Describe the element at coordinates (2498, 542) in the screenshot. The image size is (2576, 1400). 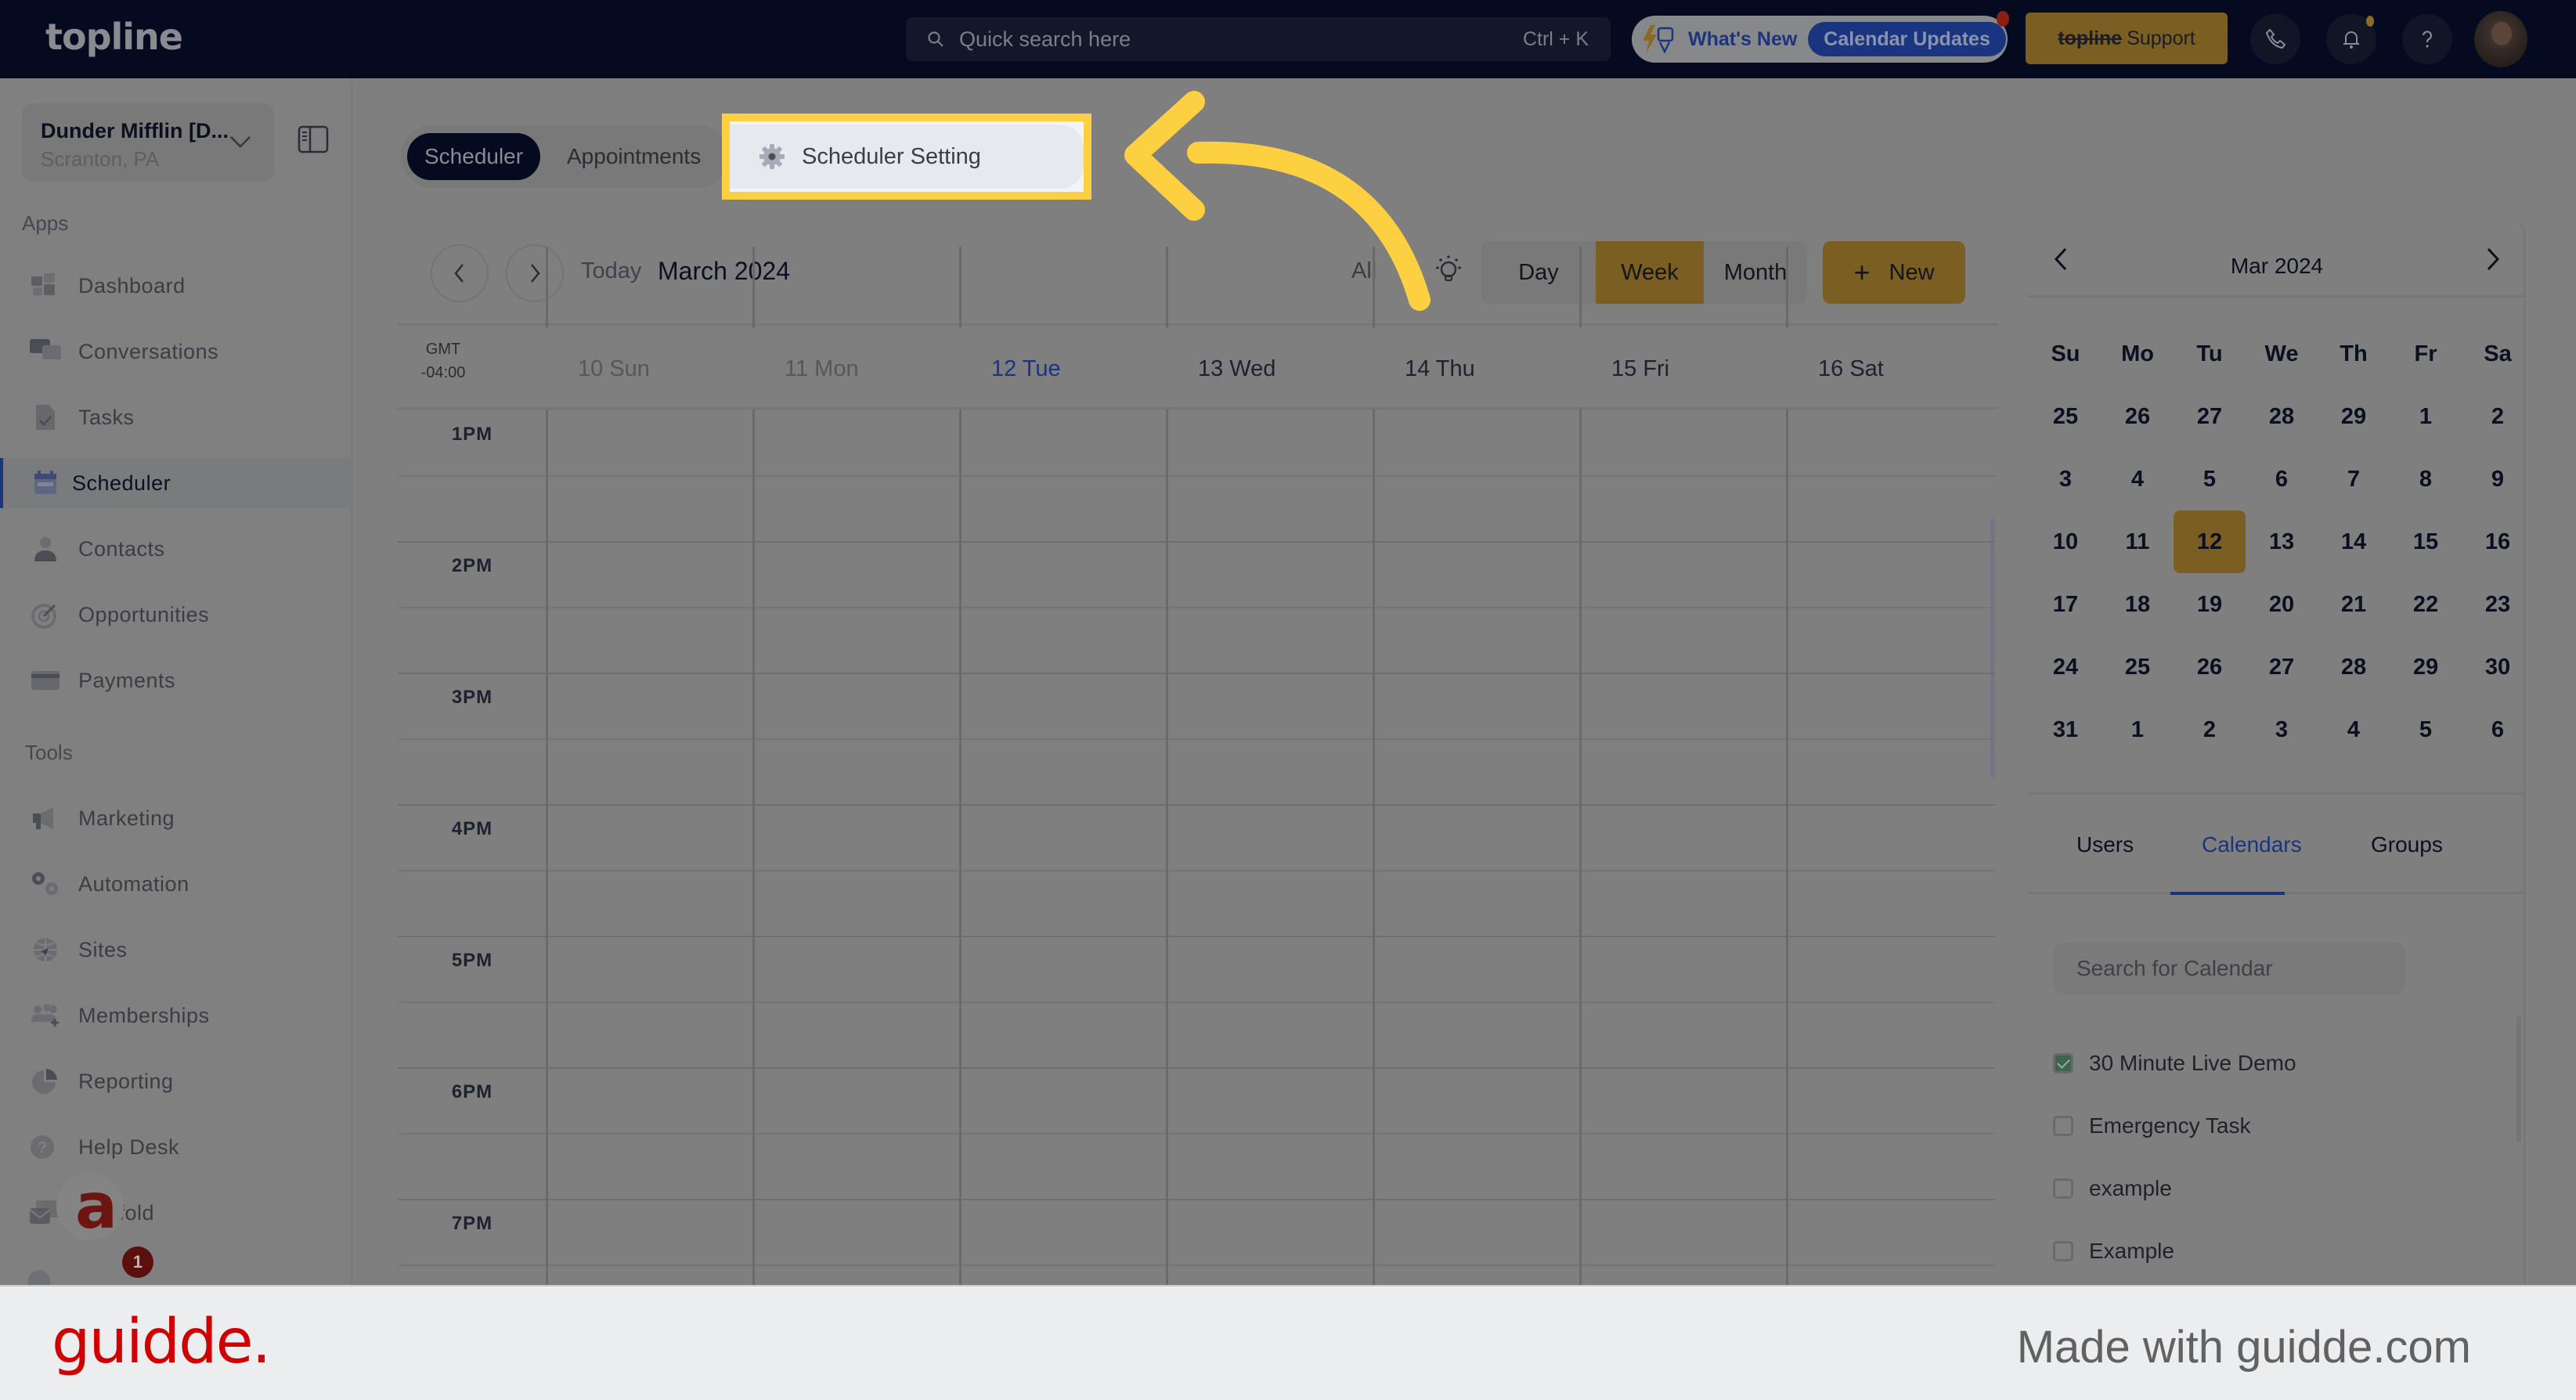
I see `mini-calendar-day: 16` at that location.